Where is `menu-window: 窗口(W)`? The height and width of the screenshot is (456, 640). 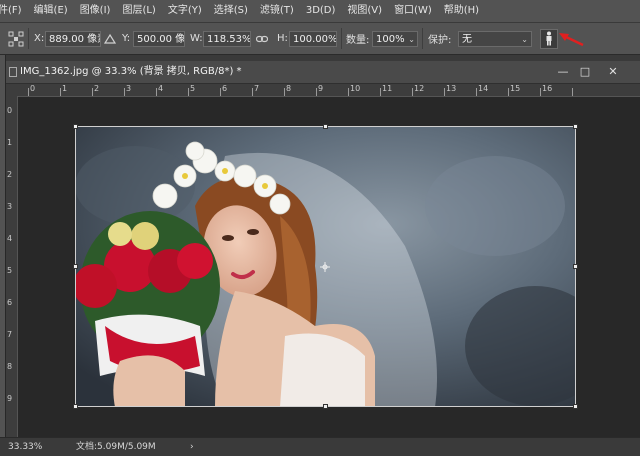 menu-window: 窗口(W) is located at coordinates (413, 11).